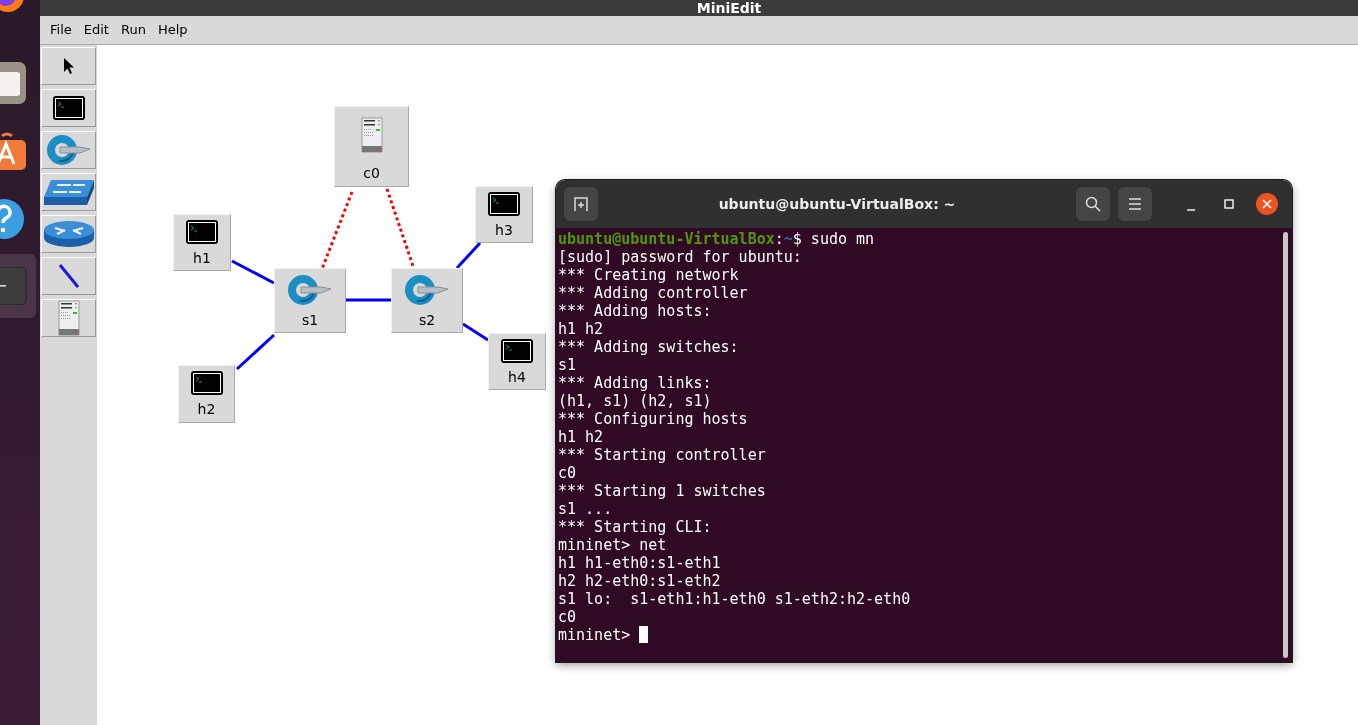 The image size is (1358, 725). What do you see at coordinates (1285, 445) in the screenshot?
I see `scrollbar` at bounding box center [1285, 445].